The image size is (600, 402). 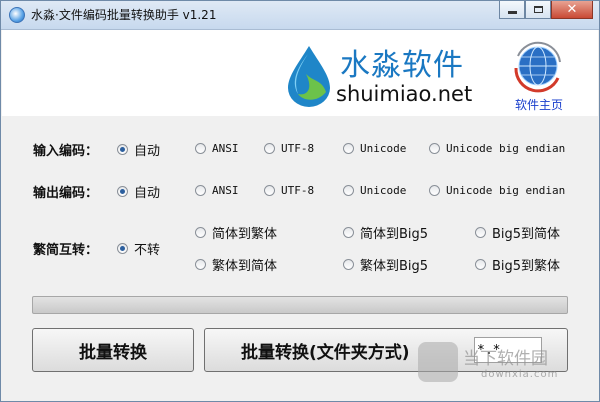 I want to click on app-icon, so click(x=17, y=15).